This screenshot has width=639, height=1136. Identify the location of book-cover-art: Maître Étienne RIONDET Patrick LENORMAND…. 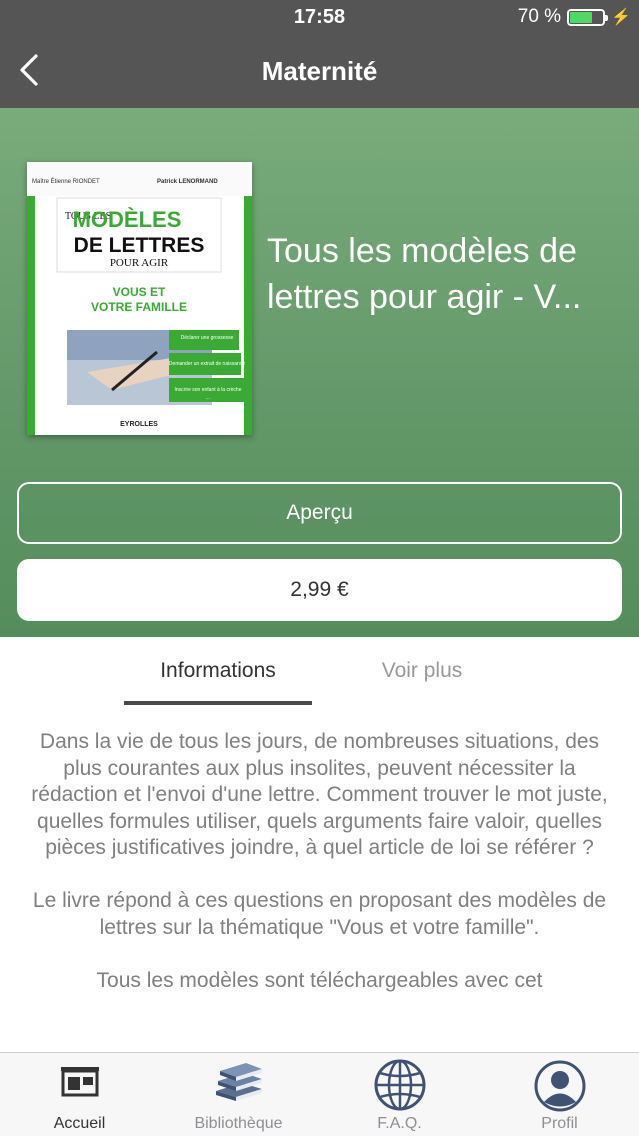
(139, 298).